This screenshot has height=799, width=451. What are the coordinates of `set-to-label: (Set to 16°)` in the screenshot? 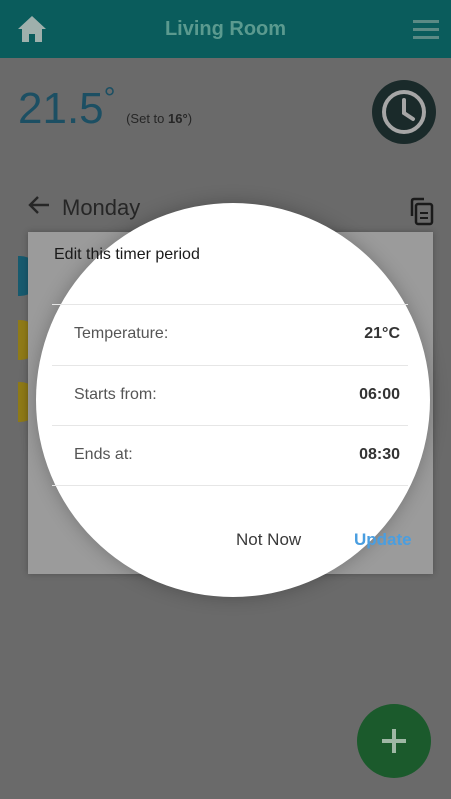 It's located at (159, 118).